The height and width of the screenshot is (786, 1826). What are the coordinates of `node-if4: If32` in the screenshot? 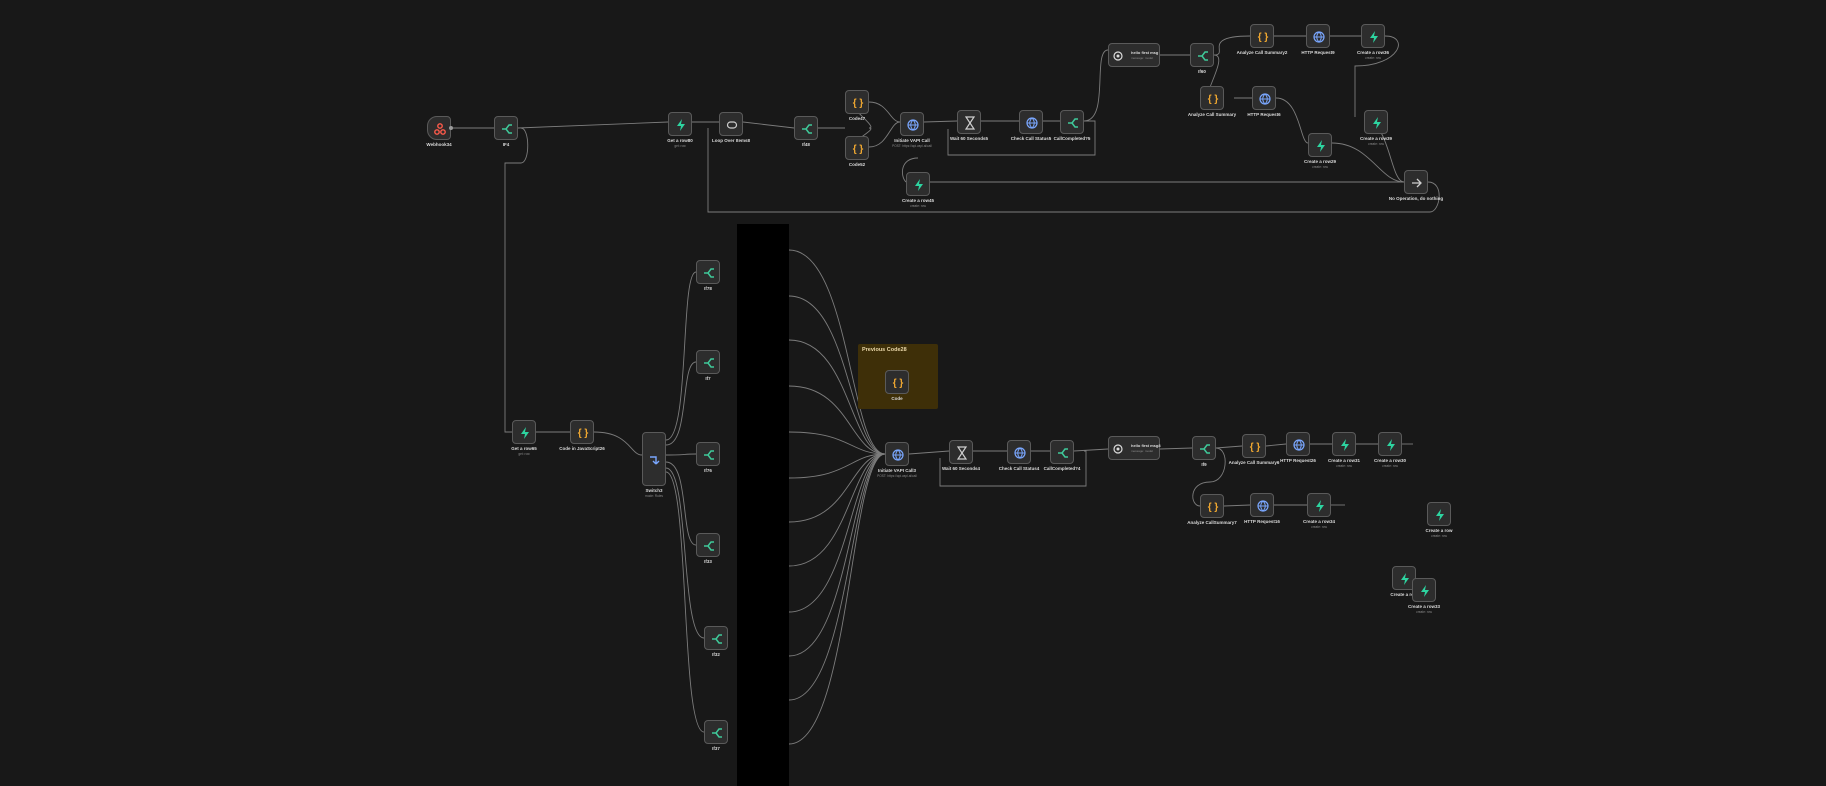 It's located at (716, 641).